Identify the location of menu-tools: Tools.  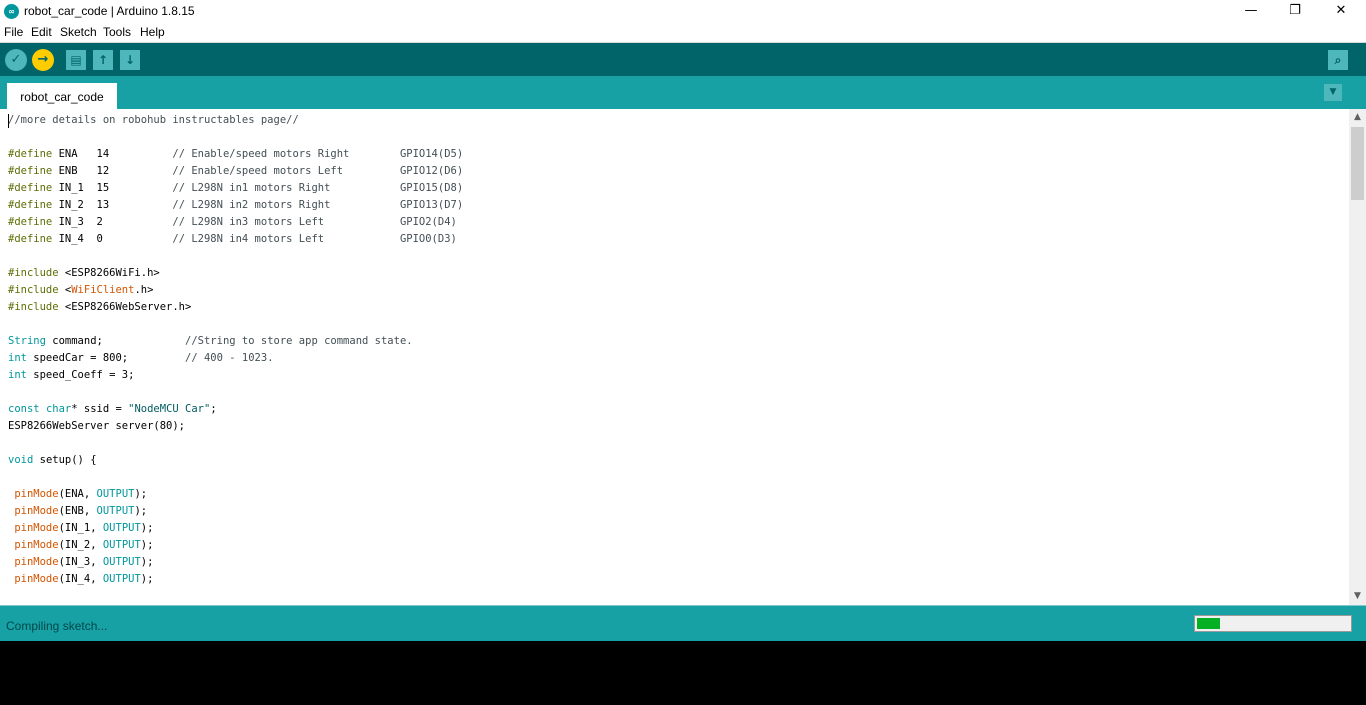
(117, 32).